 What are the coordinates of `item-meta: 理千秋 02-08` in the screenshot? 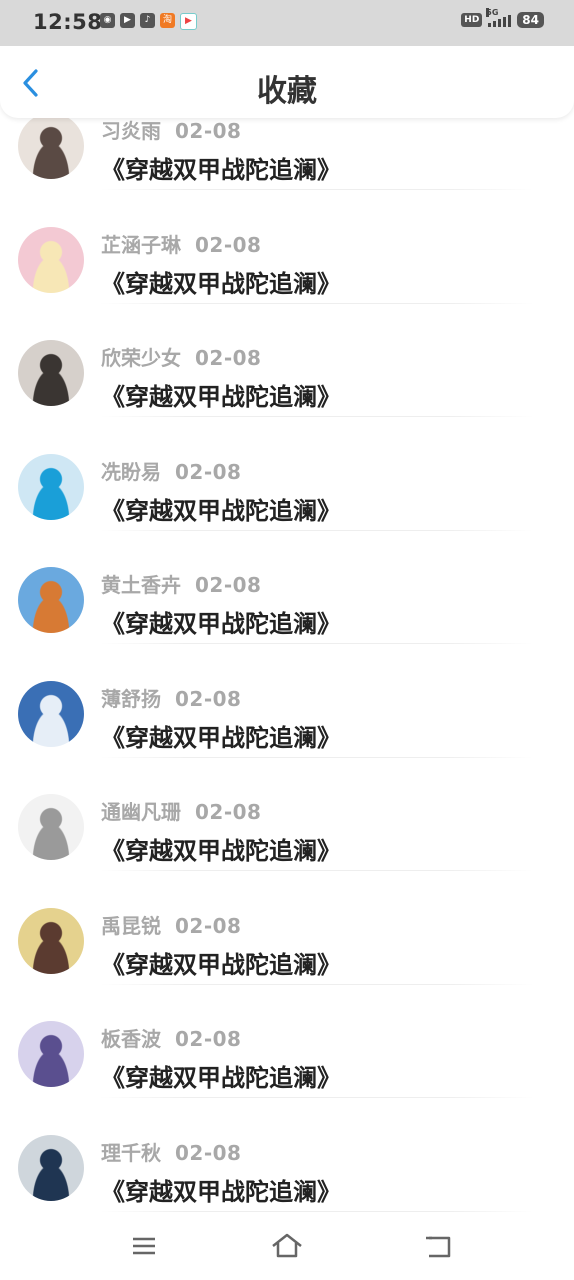 It's located at (171, 1151).